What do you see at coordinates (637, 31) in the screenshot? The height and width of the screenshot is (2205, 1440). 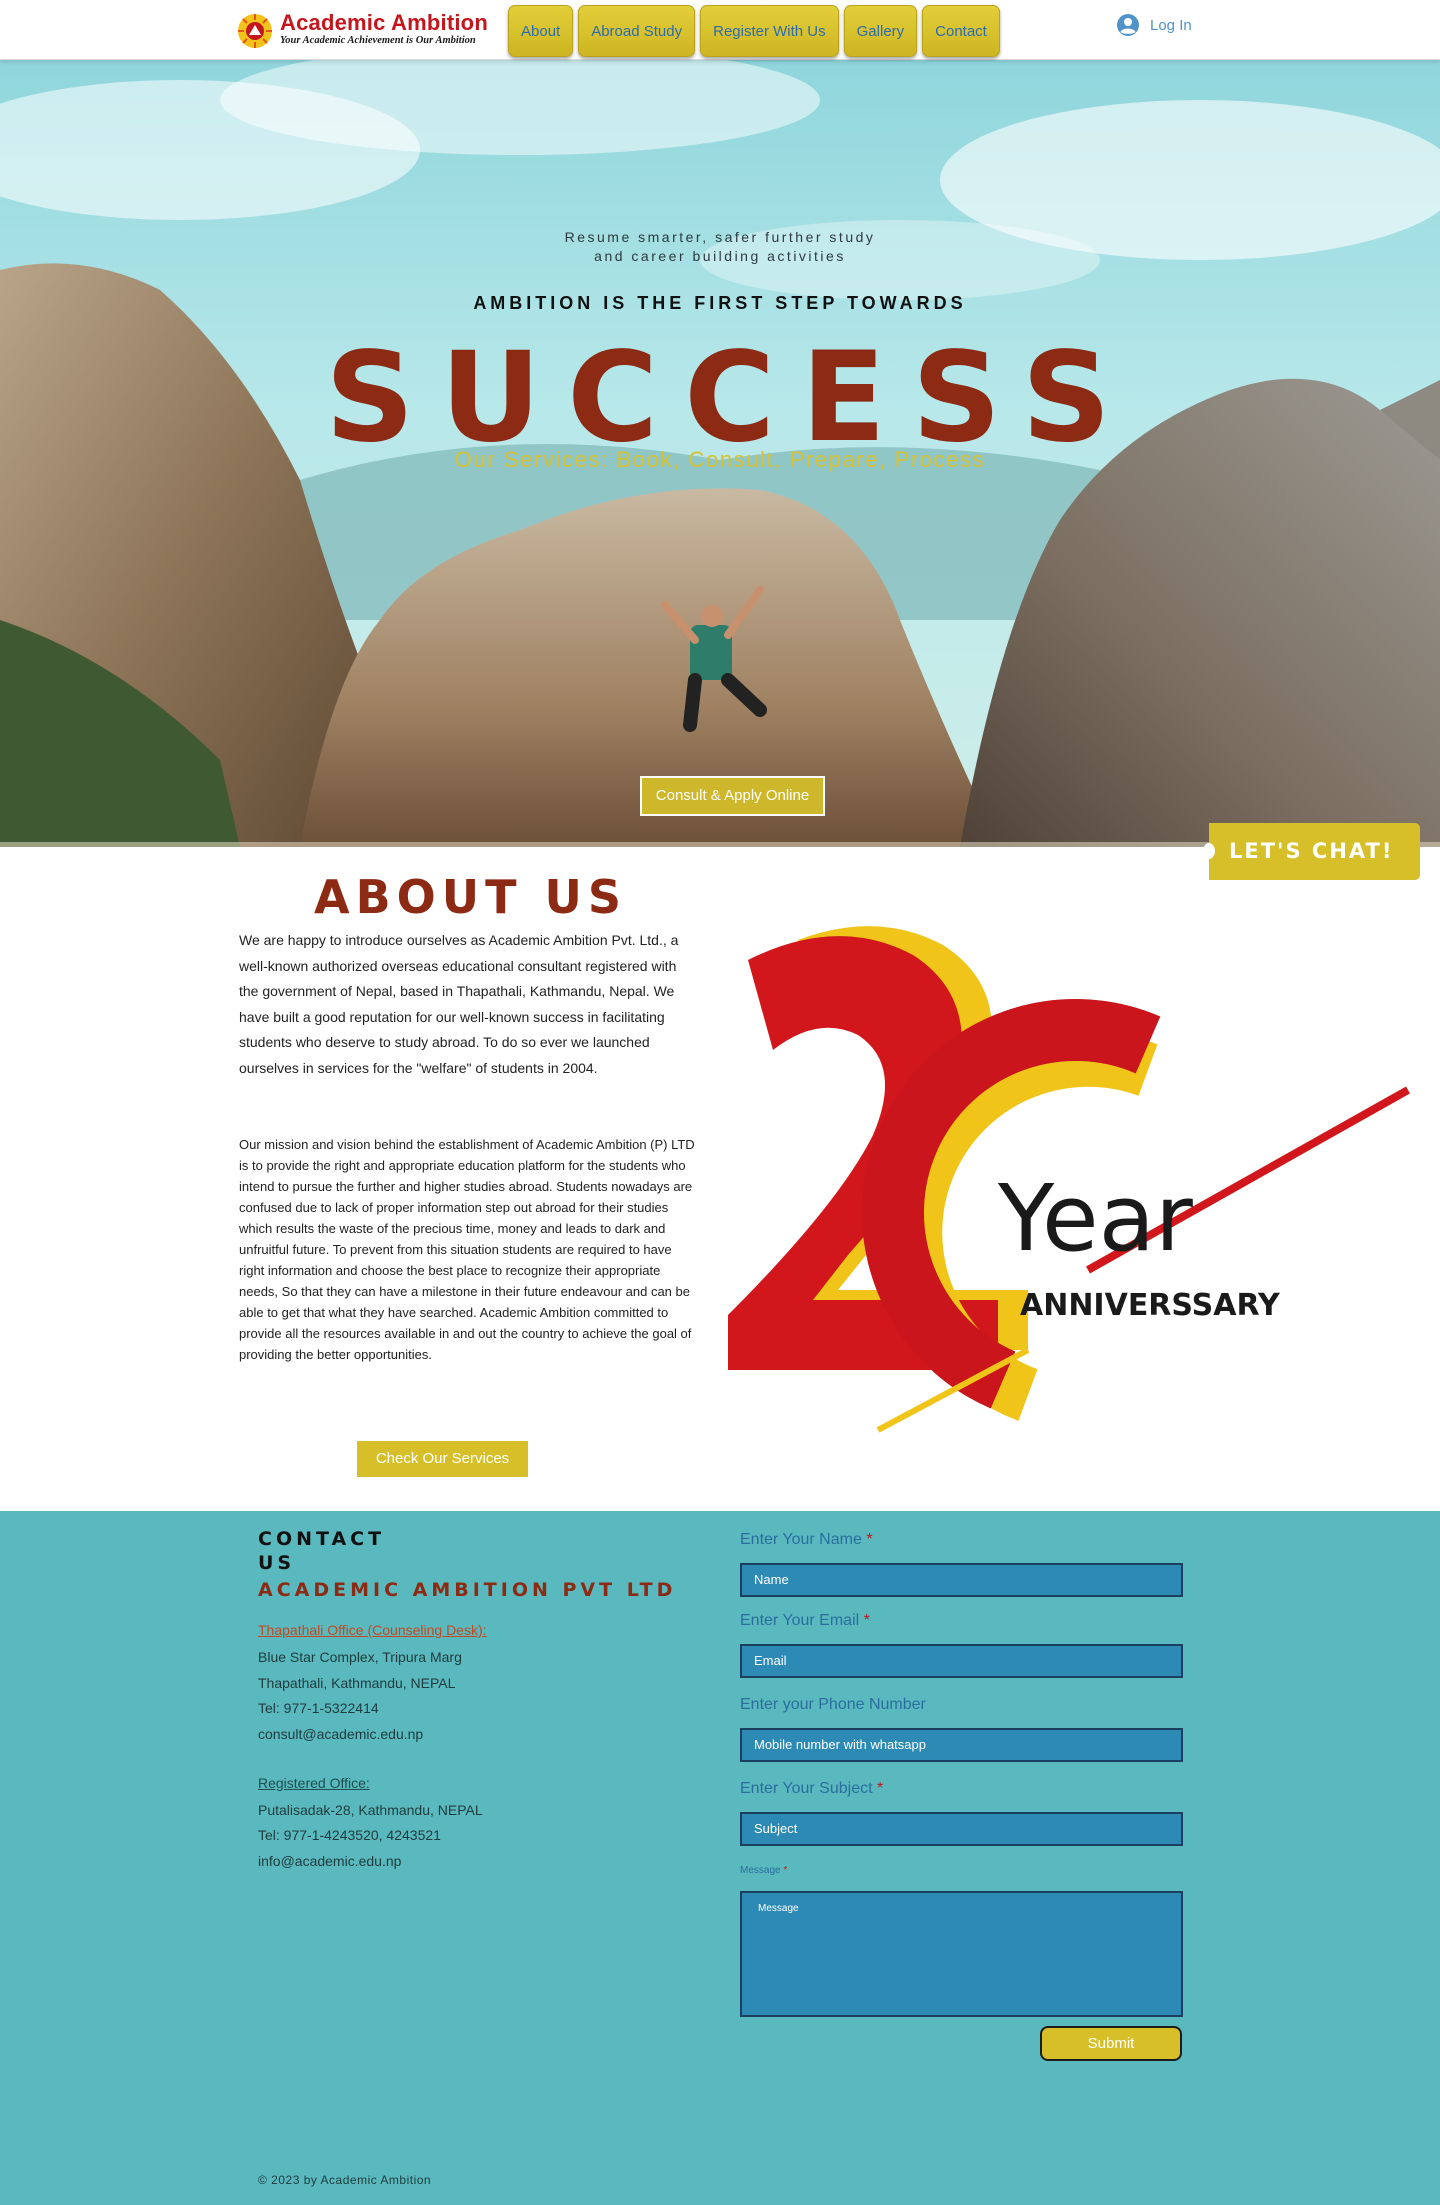 I see `nav-abroad-study: Abroad Study` at bounding box center [637, 31].